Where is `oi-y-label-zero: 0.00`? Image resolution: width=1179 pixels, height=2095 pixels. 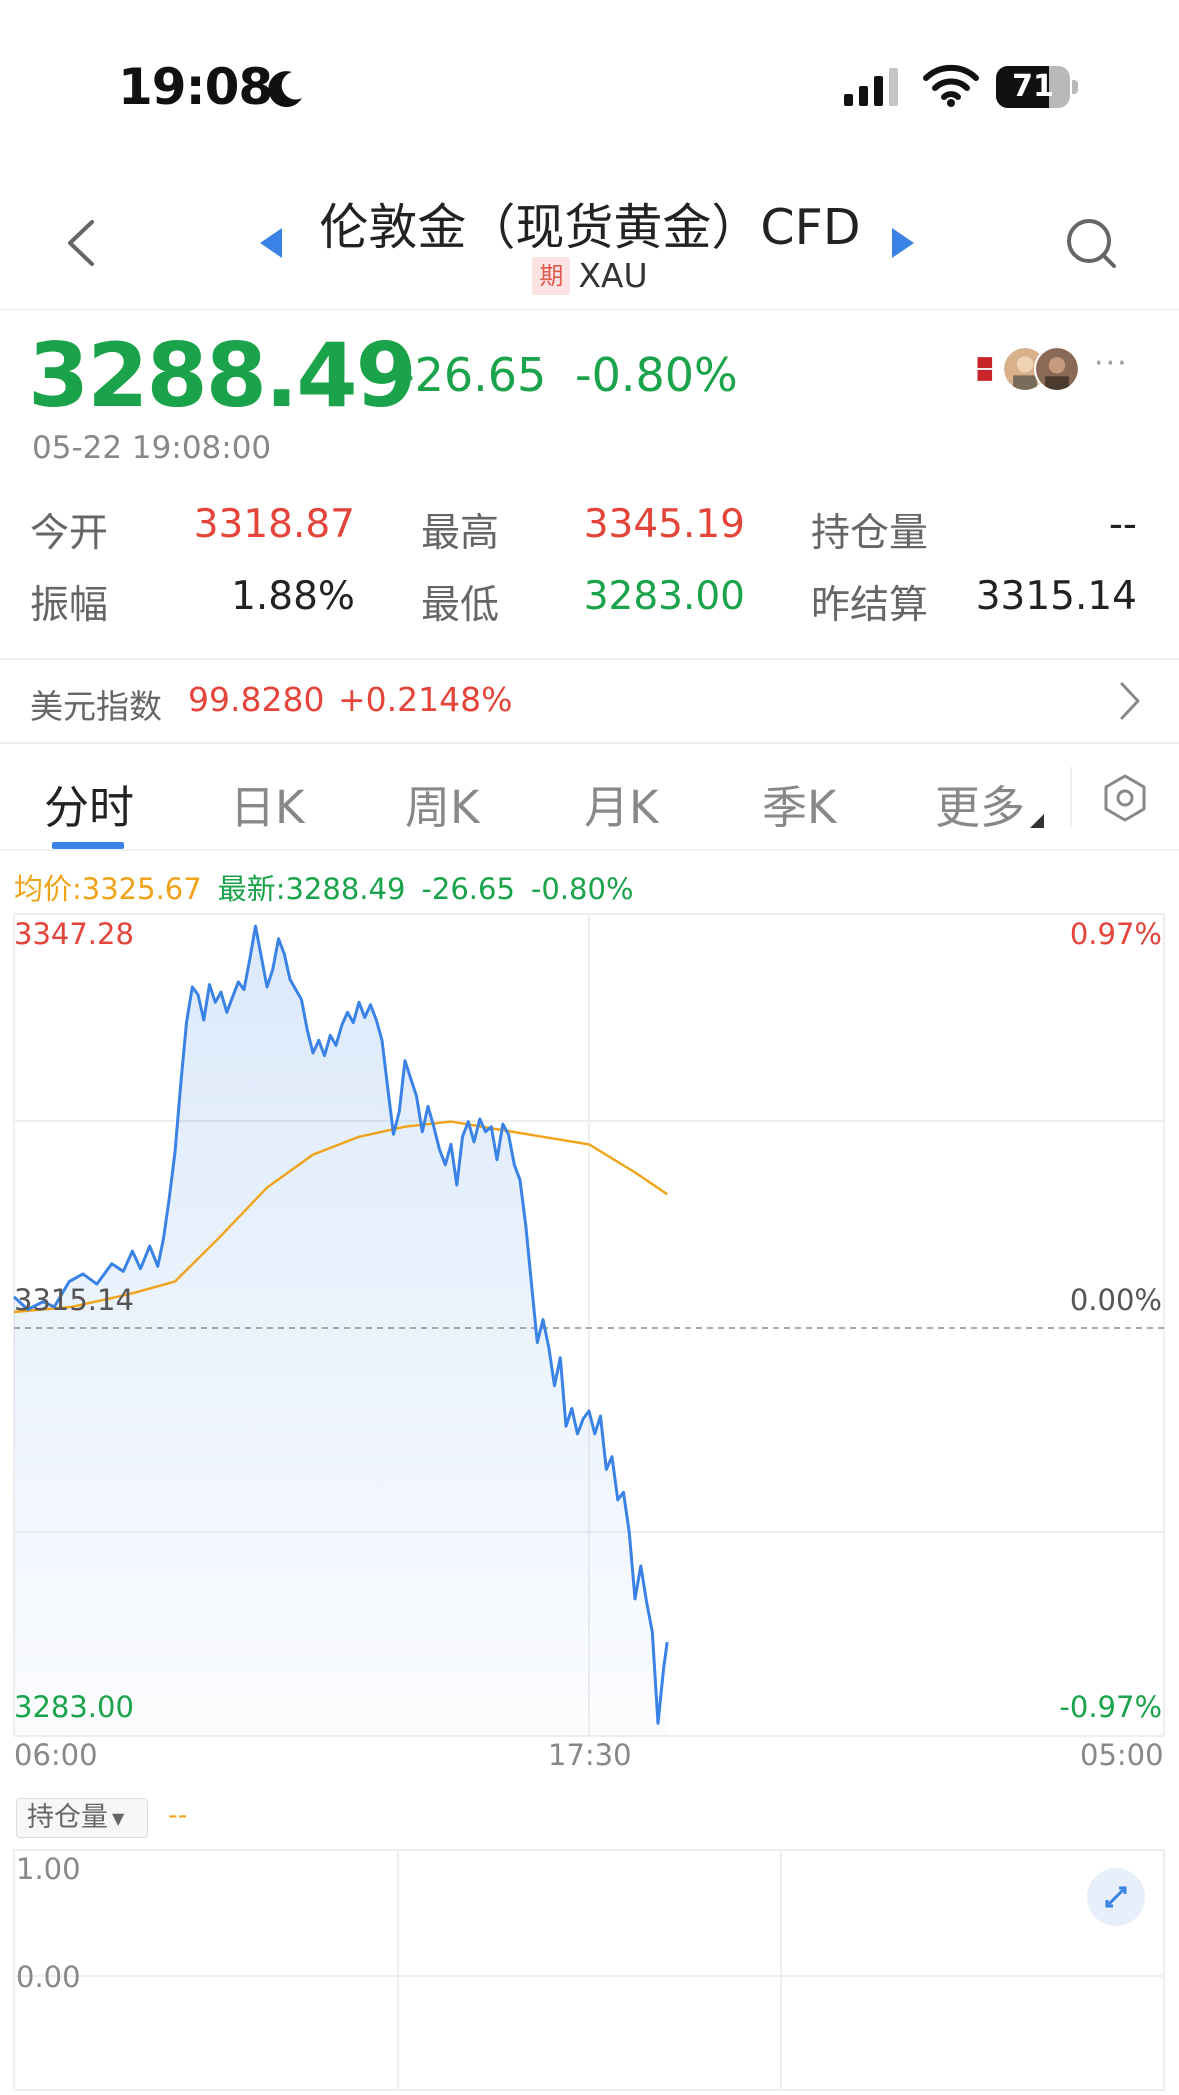 oi-y-label-zero: 0.00 is located at coordinates (48, 1977).